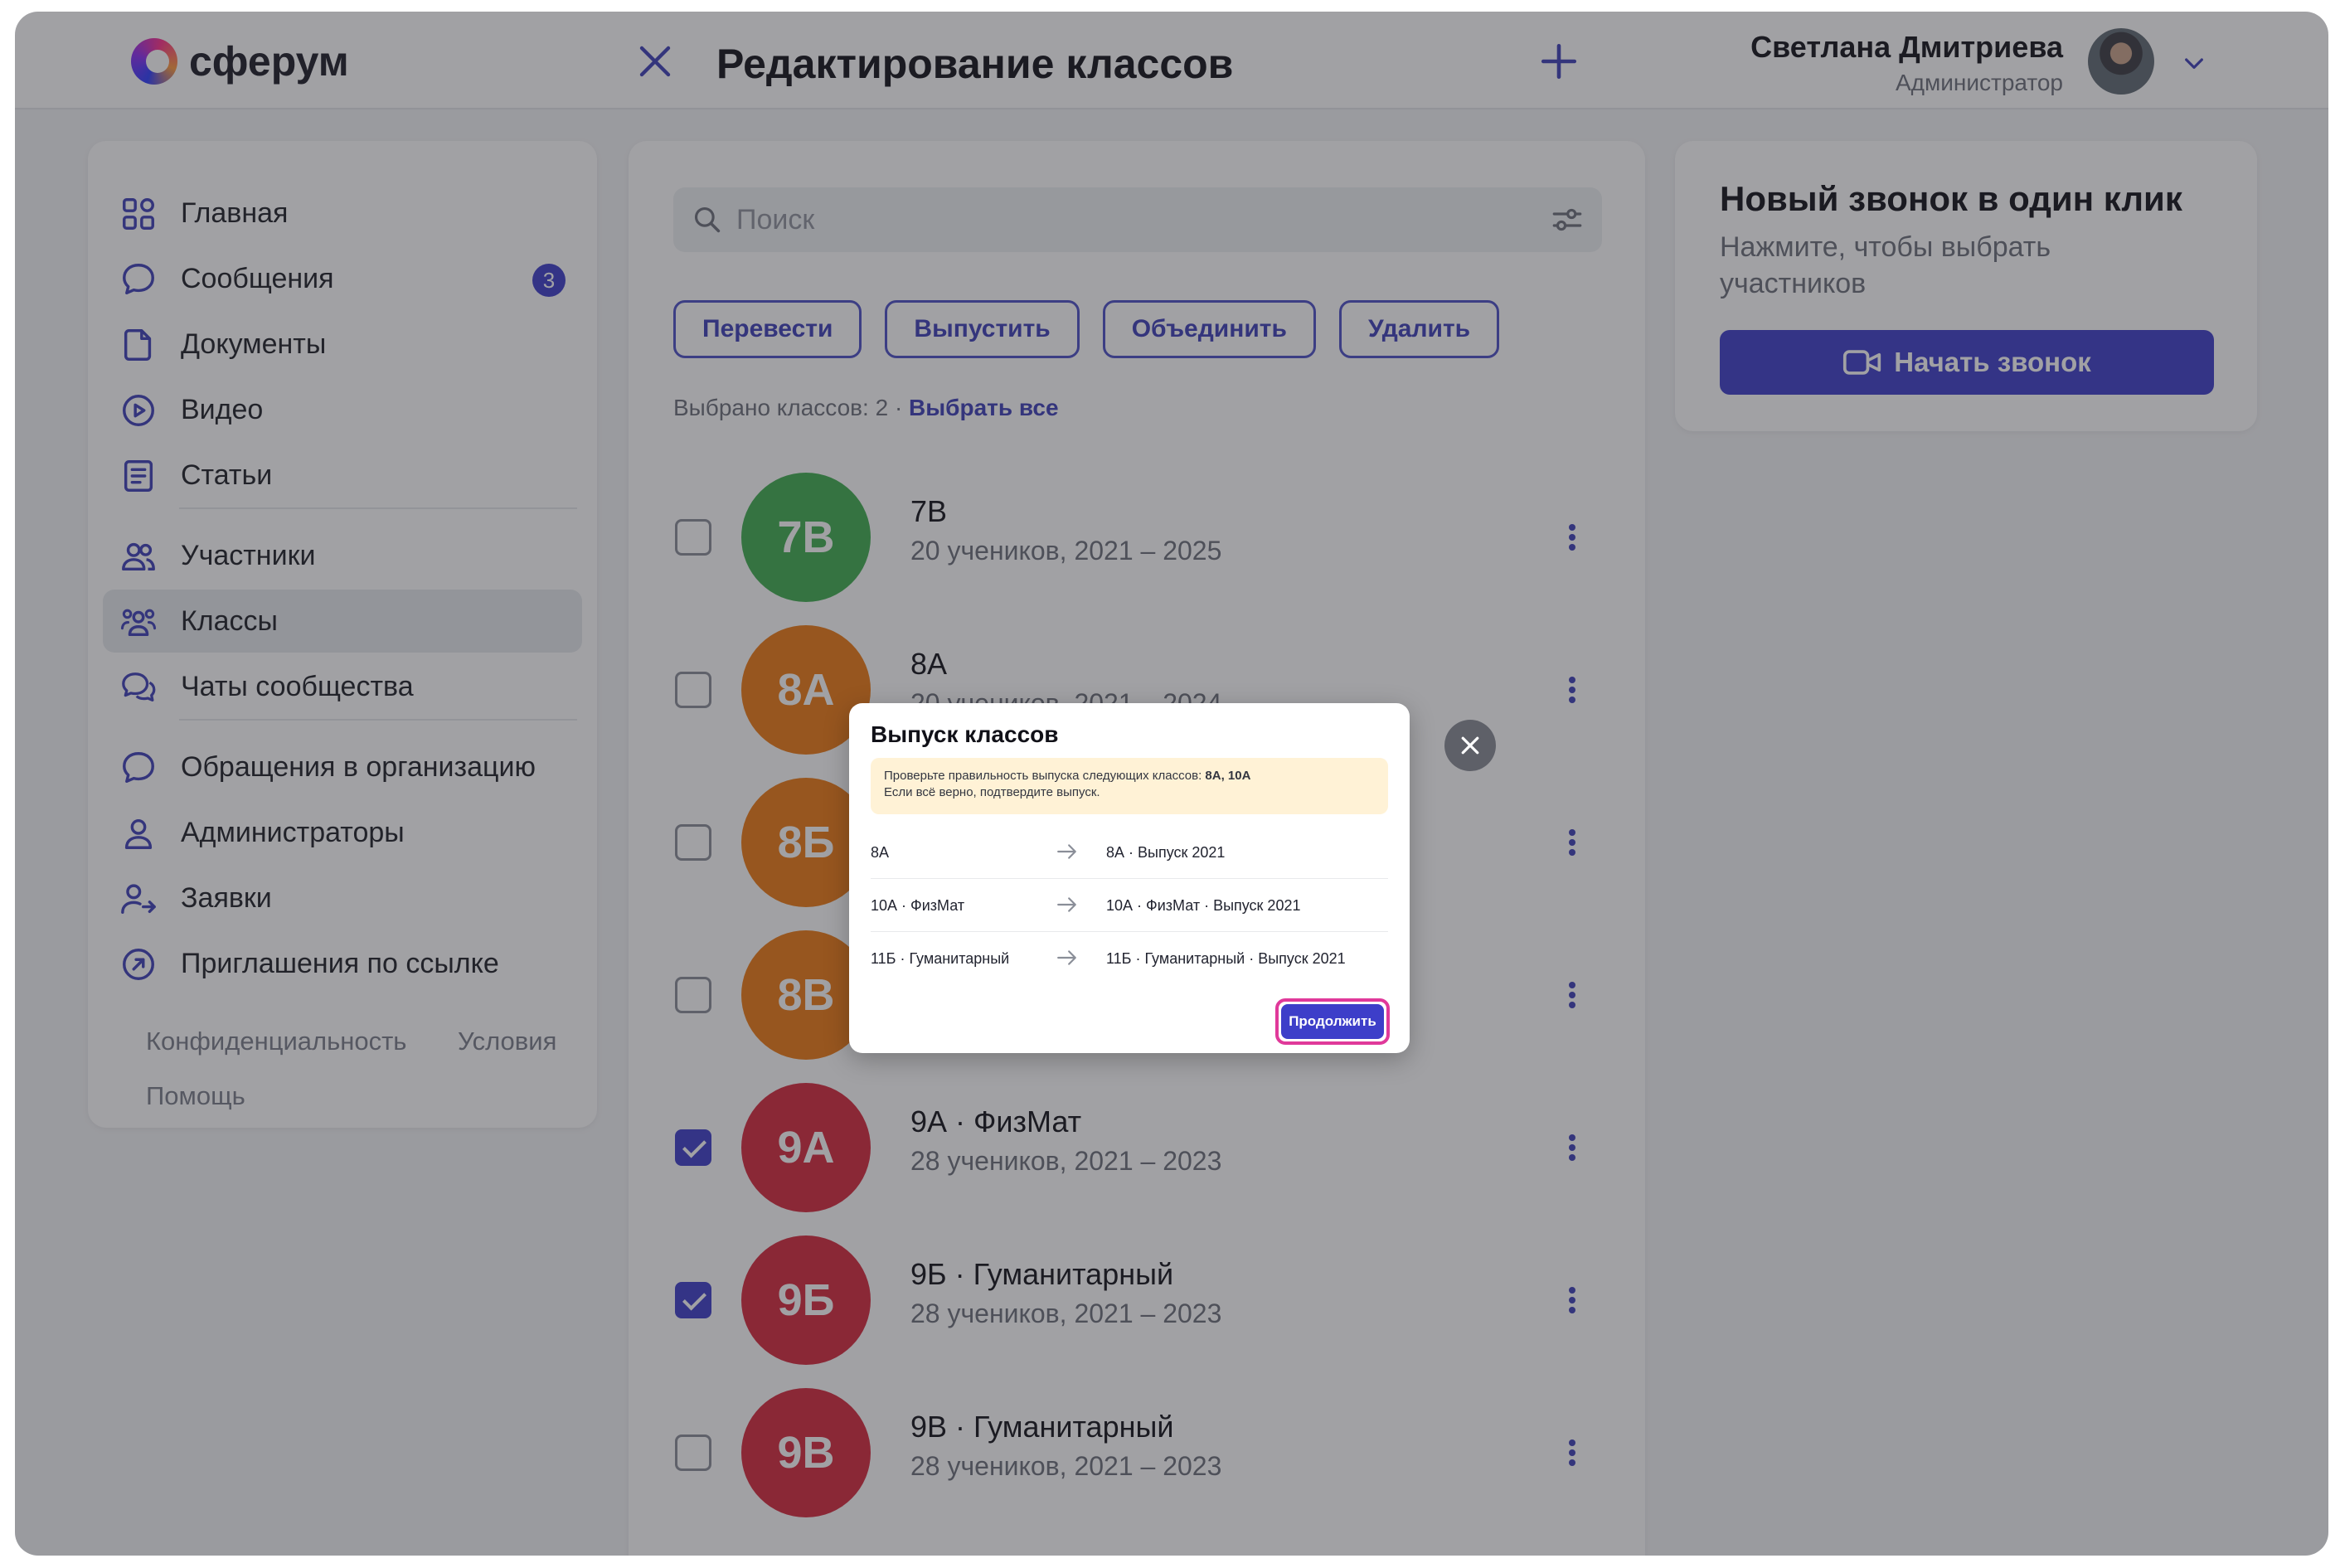 The image size is (2340, 1568). What do you see at coordinates (918, 905) in the screenshot?
I see `class-from: 10А · ФизМат` at bounding box center [918, 905].